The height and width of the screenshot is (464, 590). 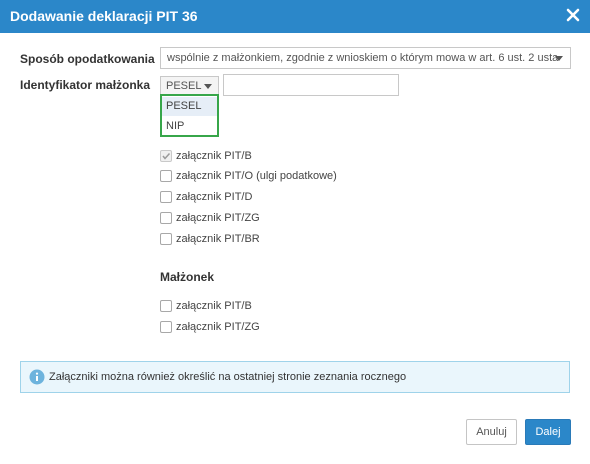 I want to click on spouse-section-title: Małżonek, so click(x=187, y=277).